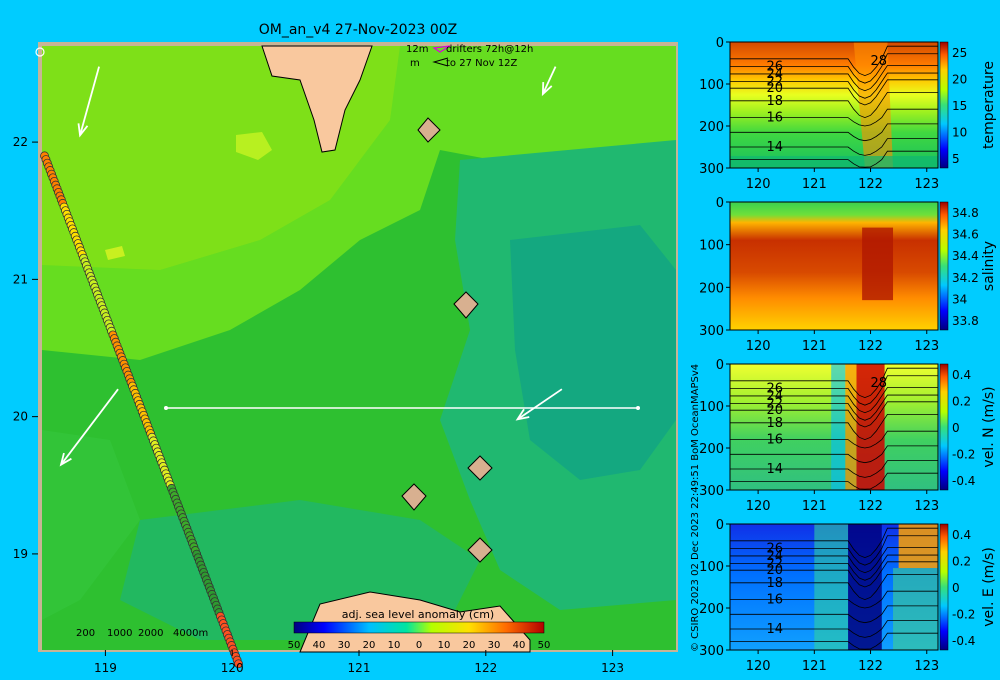  I want to click on ve-east-band, so click(915, 609).